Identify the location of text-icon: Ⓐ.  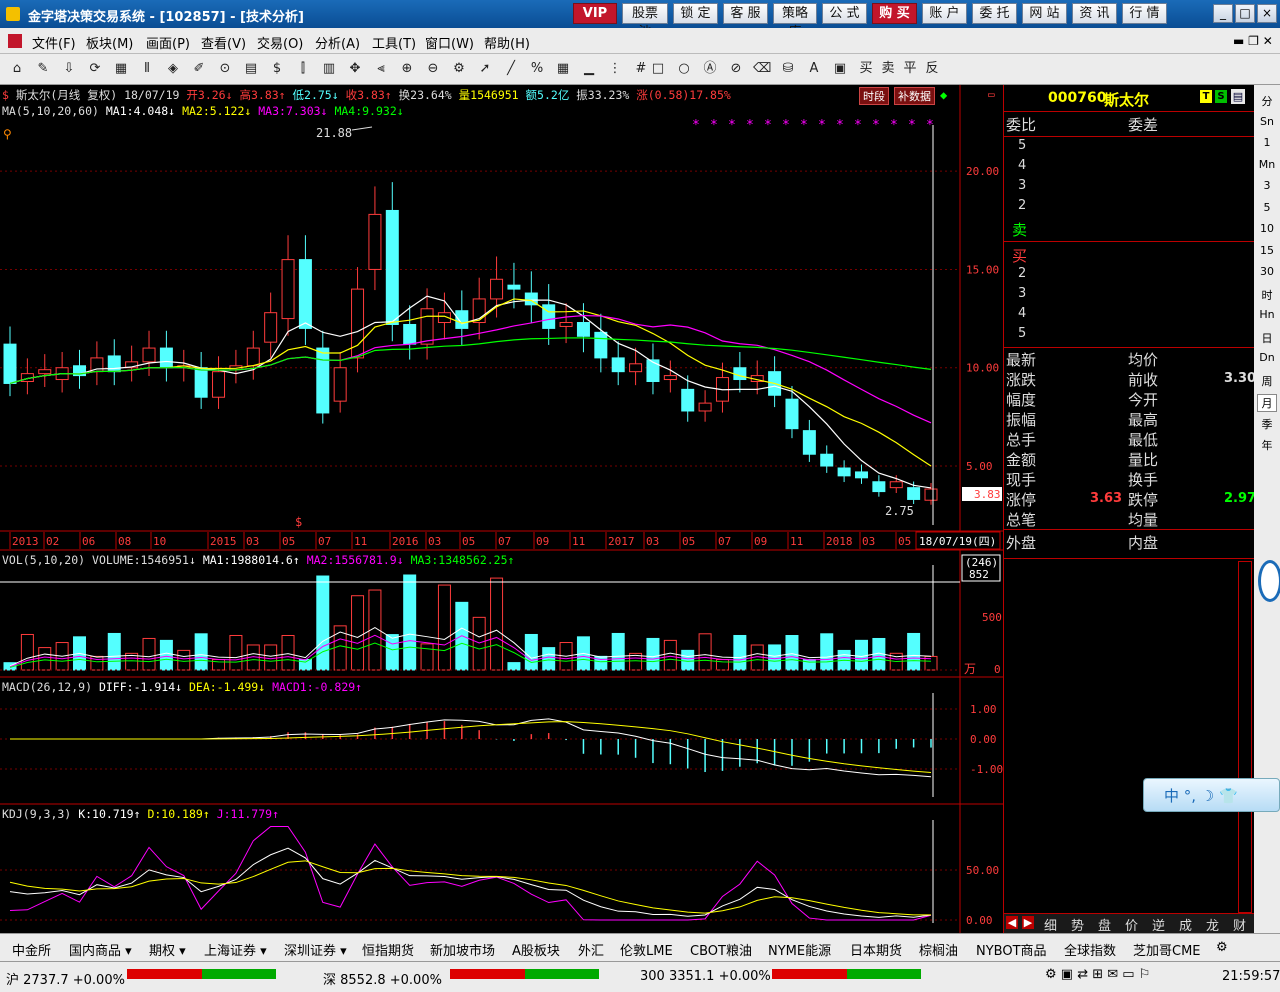
(710, 69).